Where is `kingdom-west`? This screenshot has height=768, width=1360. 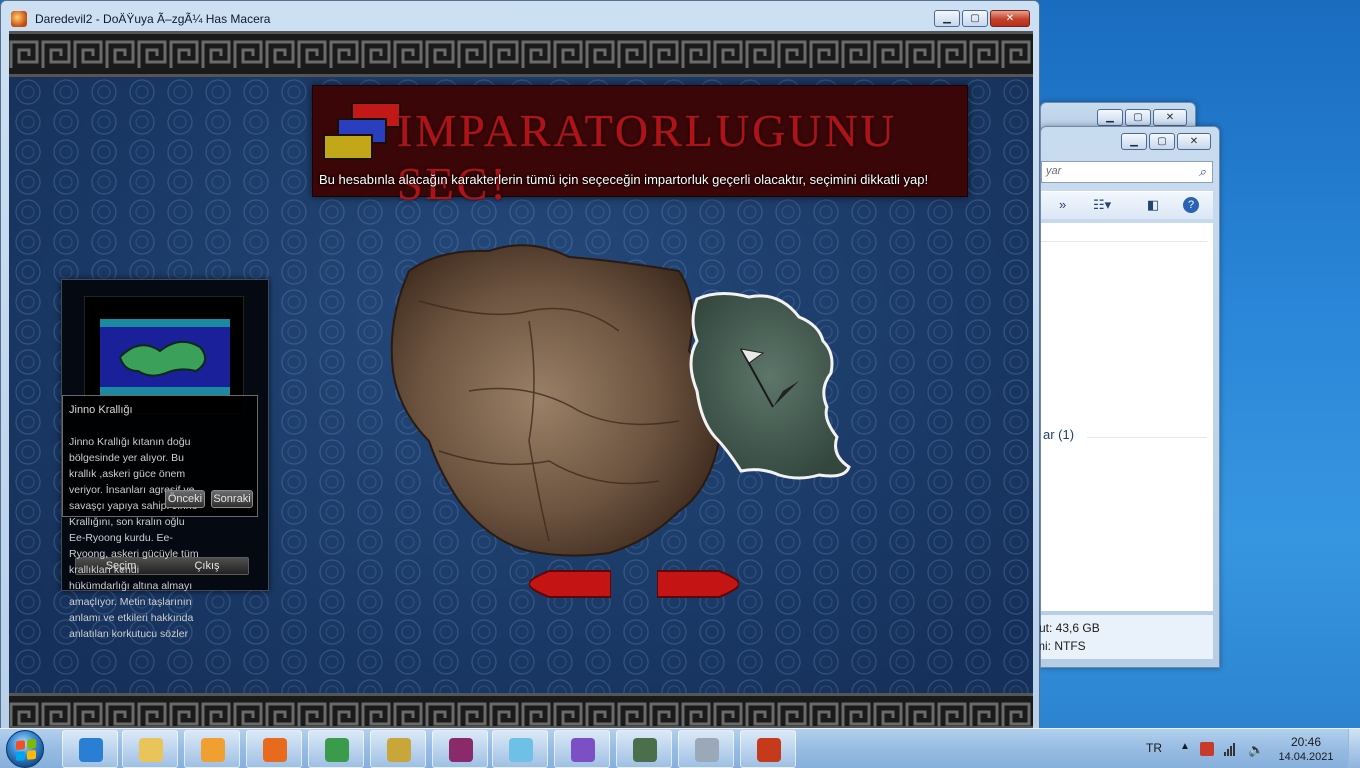
kingdom-west is located at coordinates (555, 400).